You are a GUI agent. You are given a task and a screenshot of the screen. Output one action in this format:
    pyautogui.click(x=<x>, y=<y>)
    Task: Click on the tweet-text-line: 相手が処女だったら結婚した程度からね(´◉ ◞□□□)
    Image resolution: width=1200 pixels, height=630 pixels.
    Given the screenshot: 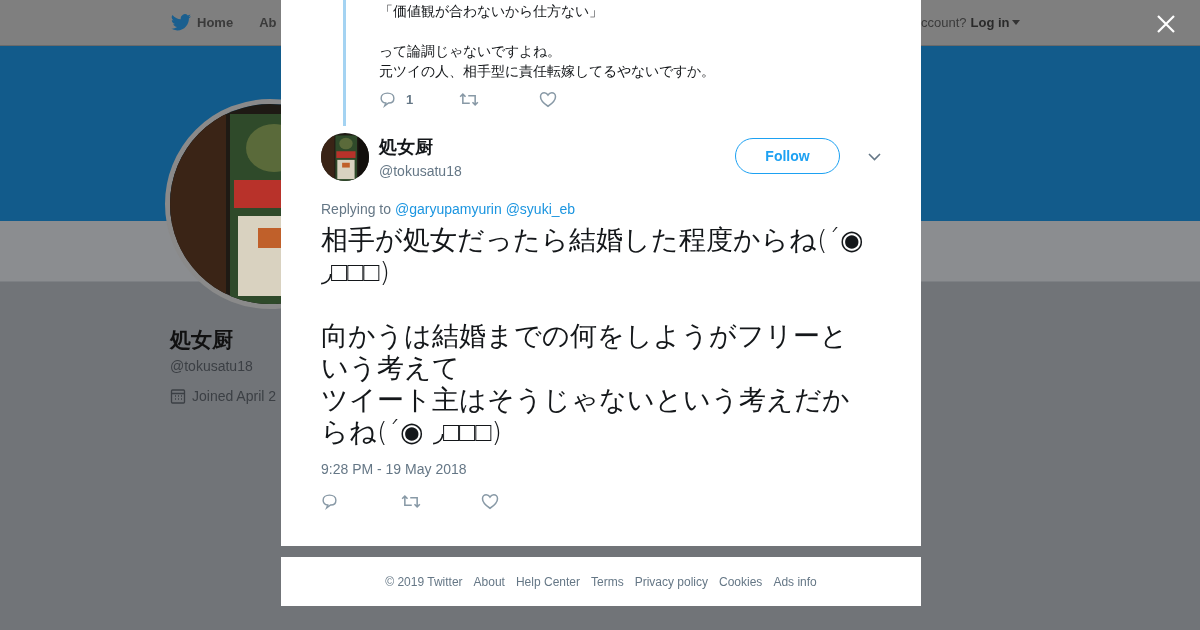 What is the action you would take?
    pyautogui.click(x=593, y=256)
    